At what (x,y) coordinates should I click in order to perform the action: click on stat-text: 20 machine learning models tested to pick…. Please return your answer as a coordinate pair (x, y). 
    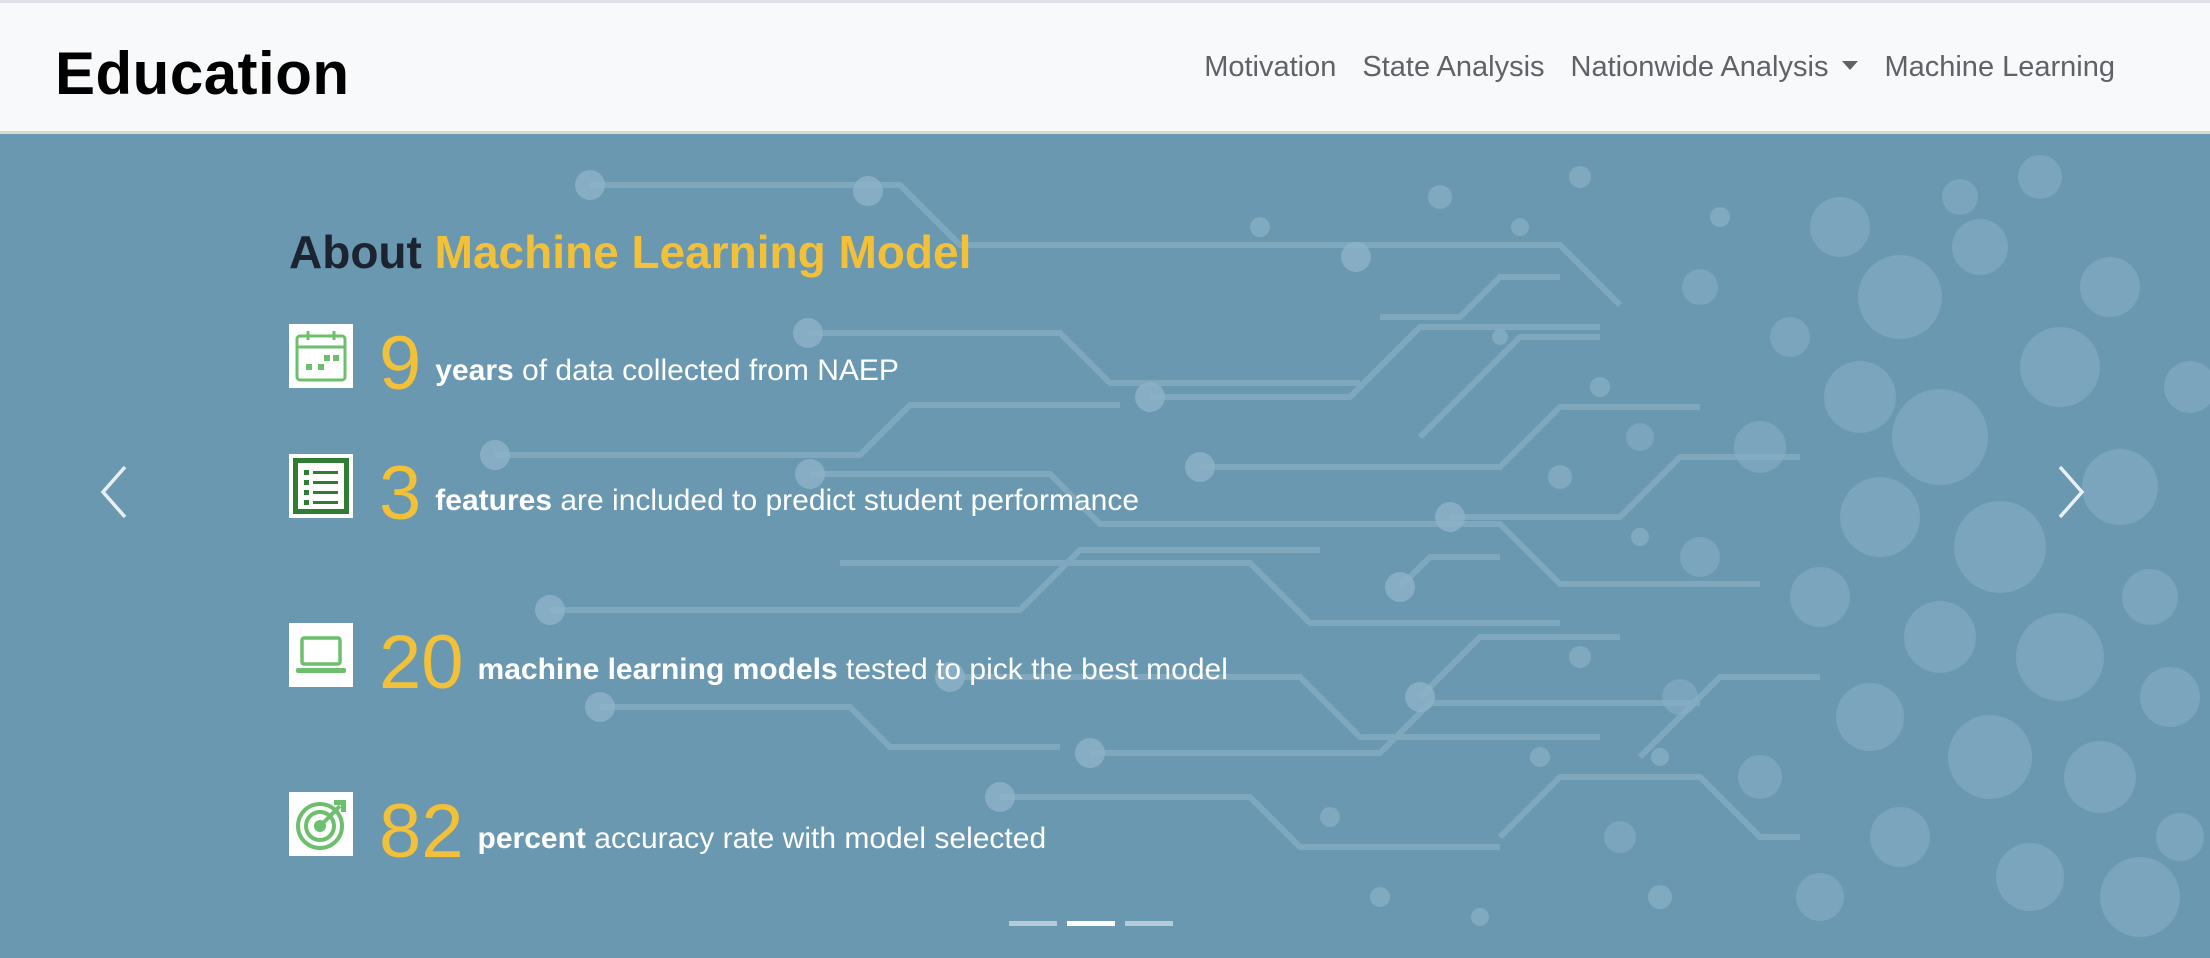
    Looking at the image, I should click on (802, 663).